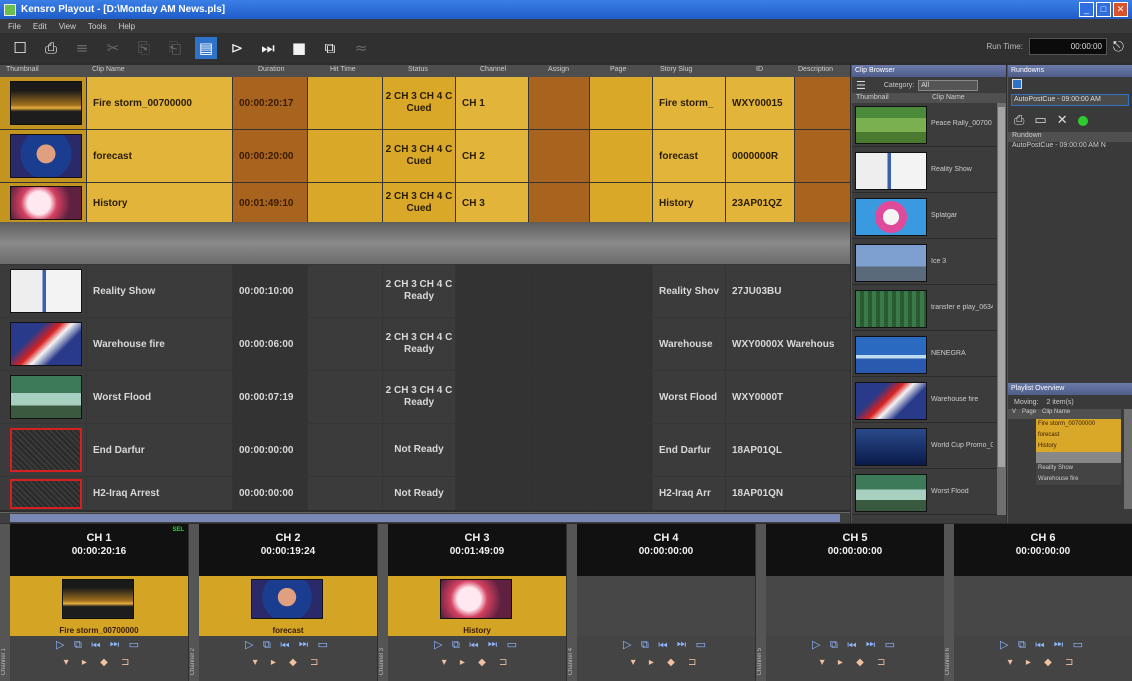  I want to click on list-item: Warehouse fire, so click(924, 401).